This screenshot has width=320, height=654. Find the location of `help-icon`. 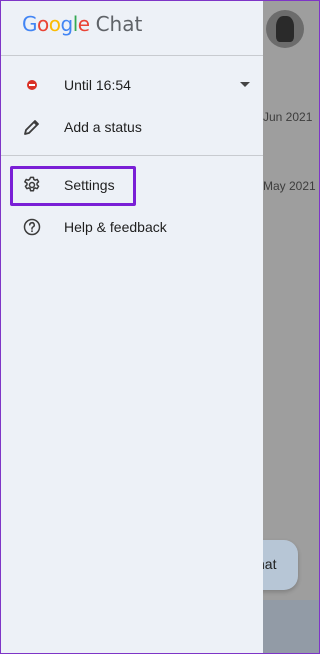

help-icon is located at coordinates (32, 227).